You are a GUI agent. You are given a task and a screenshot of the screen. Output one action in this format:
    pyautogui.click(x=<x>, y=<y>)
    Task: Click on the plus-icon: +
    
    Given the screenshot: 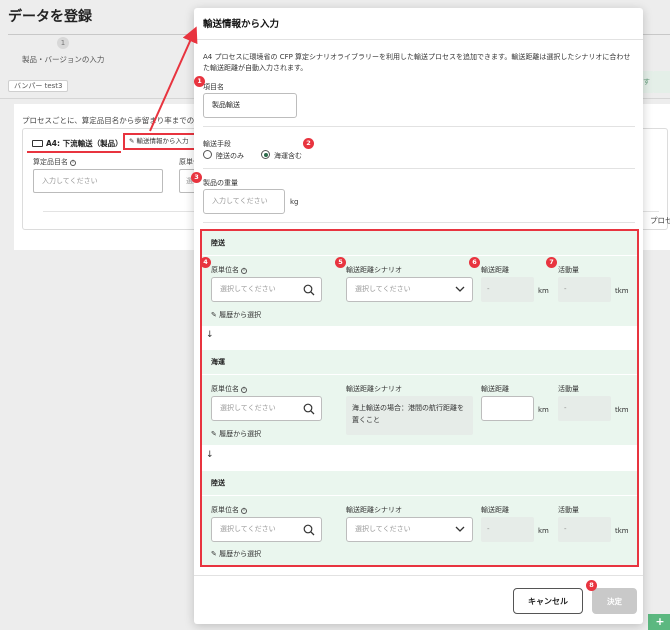 What is the action you would take?
    pyautogui.click(x=660, y=621)
    